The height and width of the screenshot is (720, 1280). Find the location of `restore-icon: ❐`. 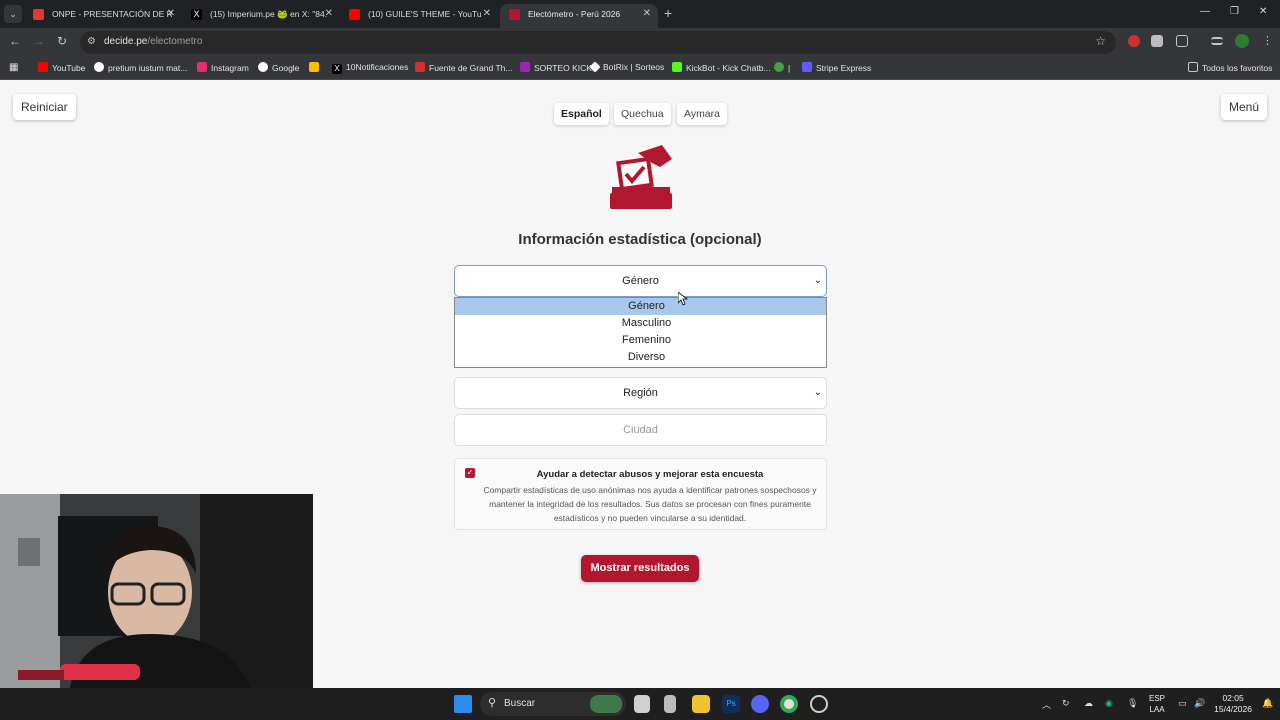

restore-icon: ❐ is located at coordinates (1234, 11).